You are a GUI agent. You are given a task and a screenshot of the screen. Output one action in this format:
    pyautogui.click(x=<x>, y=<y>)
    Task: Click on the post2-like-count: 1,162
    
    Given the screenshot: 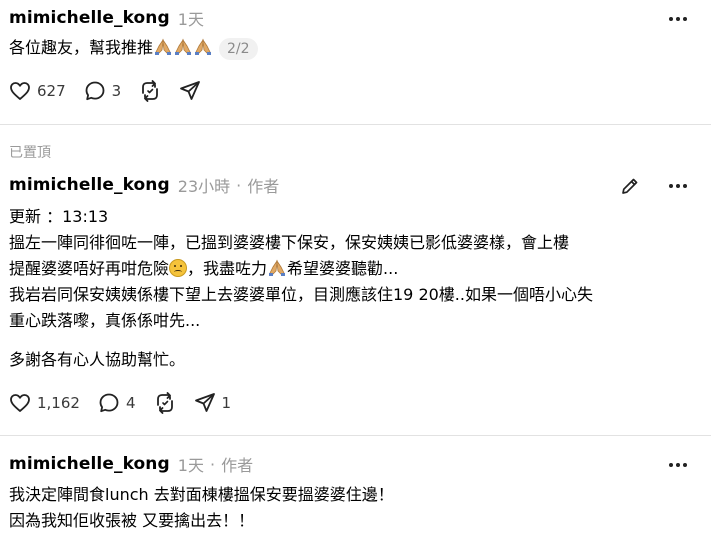 What is the action you would take?
    pyautogui.click(x=58, y=403)
    